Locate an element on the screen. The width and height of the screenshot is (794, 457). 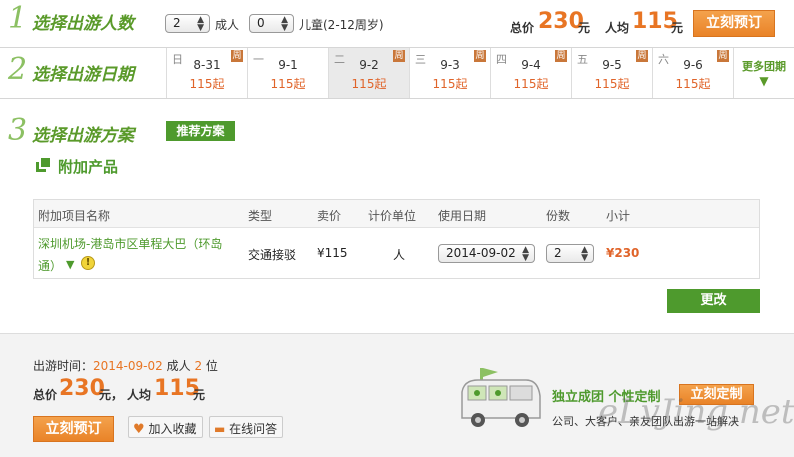
recommended-plan-button: 推荐方案 is located at coordinates (200, 131).